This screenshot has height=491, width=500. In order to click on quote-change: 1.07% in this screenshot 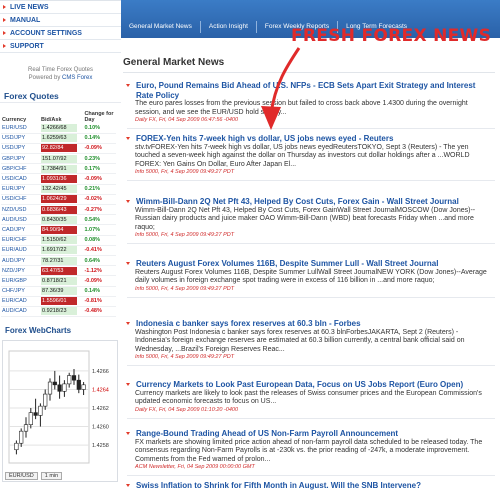, I will do `click(99, 230)`.